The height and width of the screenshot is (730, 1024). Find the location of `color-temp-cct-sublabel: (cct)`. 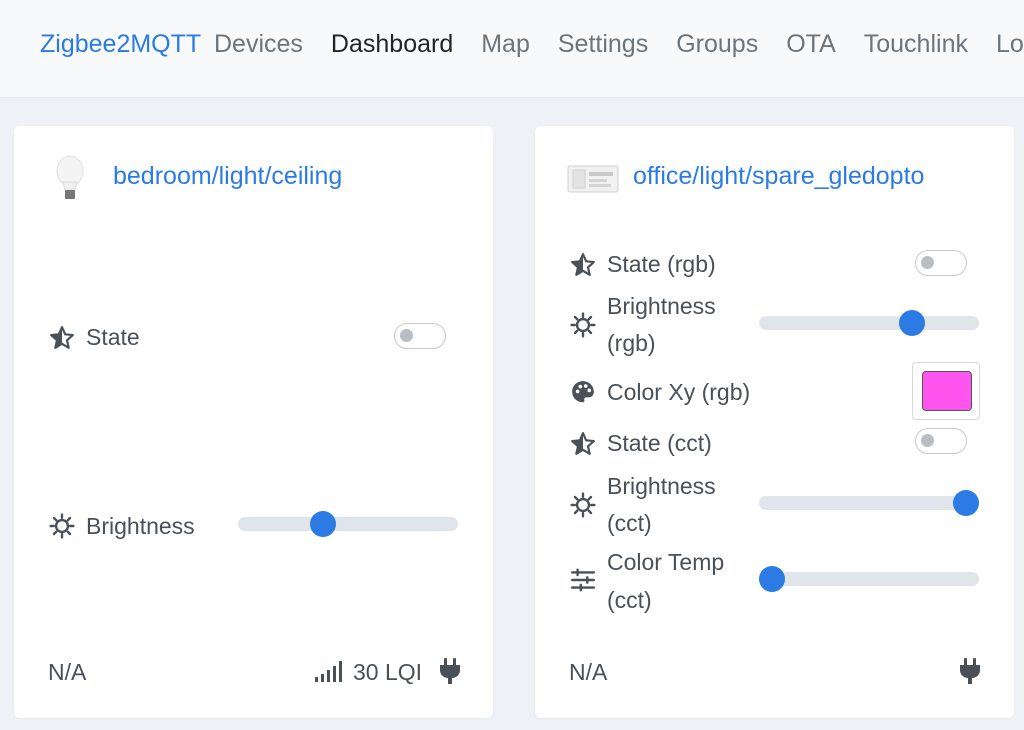

color-temp-cct-sublabel: (cct) is located at coordinates (629, 600).